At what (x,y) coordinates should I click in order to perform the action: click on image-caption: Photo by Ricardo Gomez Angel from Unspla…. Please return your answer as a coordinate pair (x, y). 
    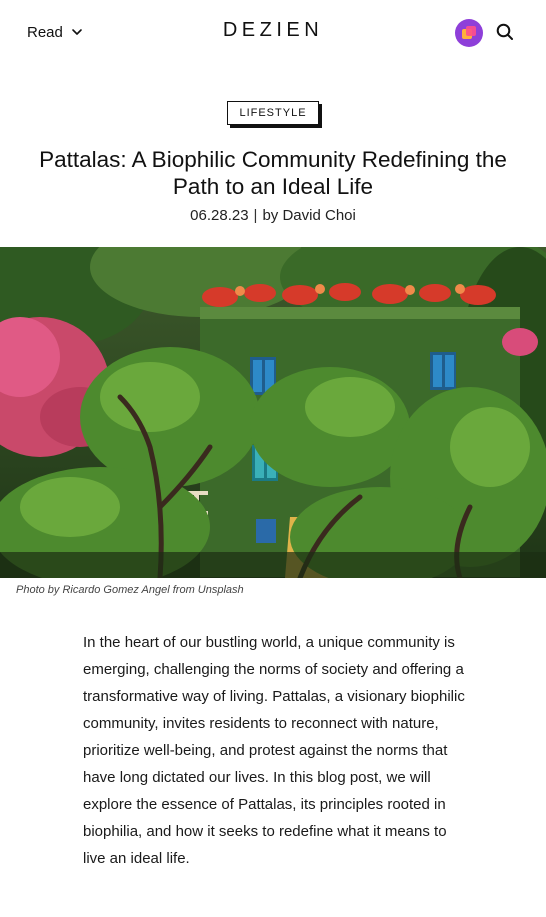
    Looking at the image, I should click on (130, 590).